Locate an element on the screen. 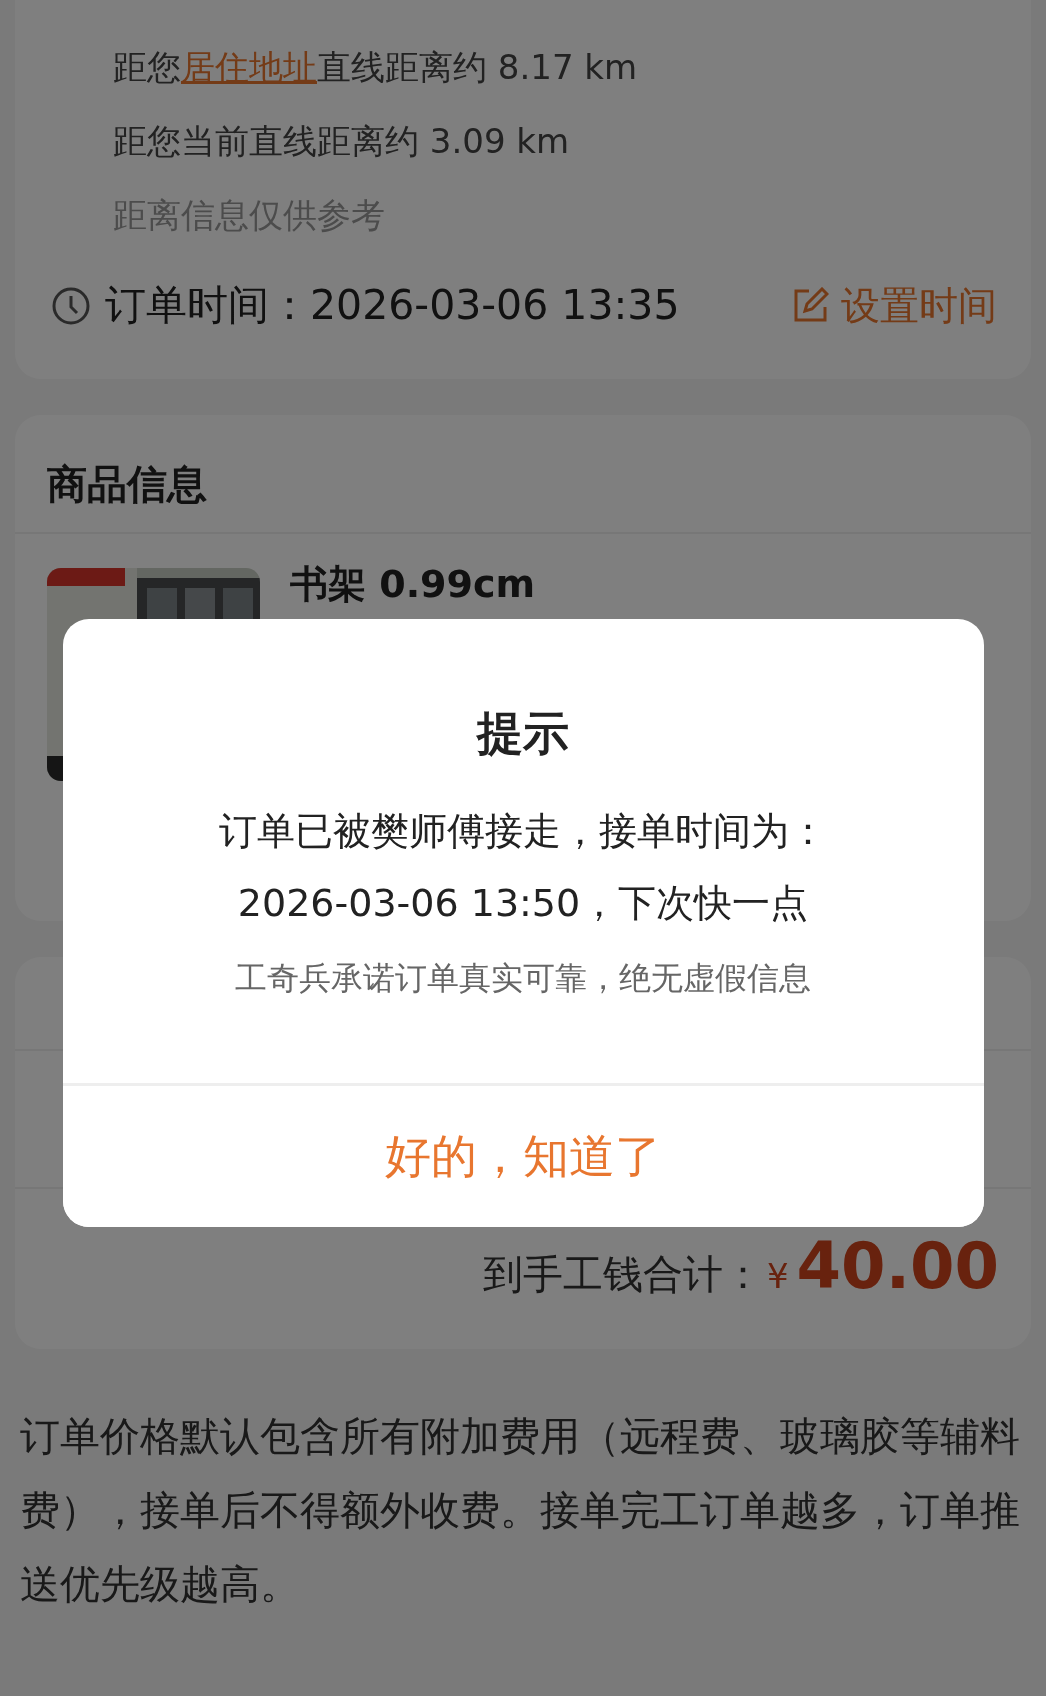  confirm-button: 好的，知道了 is located at coordinates (523, 1155).